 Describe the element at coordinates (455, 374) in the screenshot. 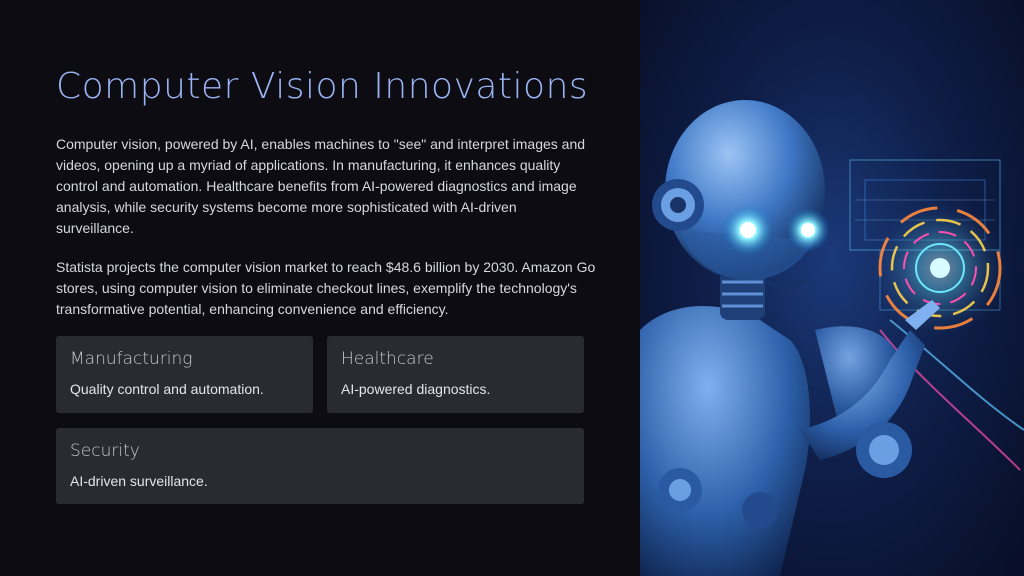

I see `card-healthcare: Healthcare AI-powered diagnostics.` at that location.